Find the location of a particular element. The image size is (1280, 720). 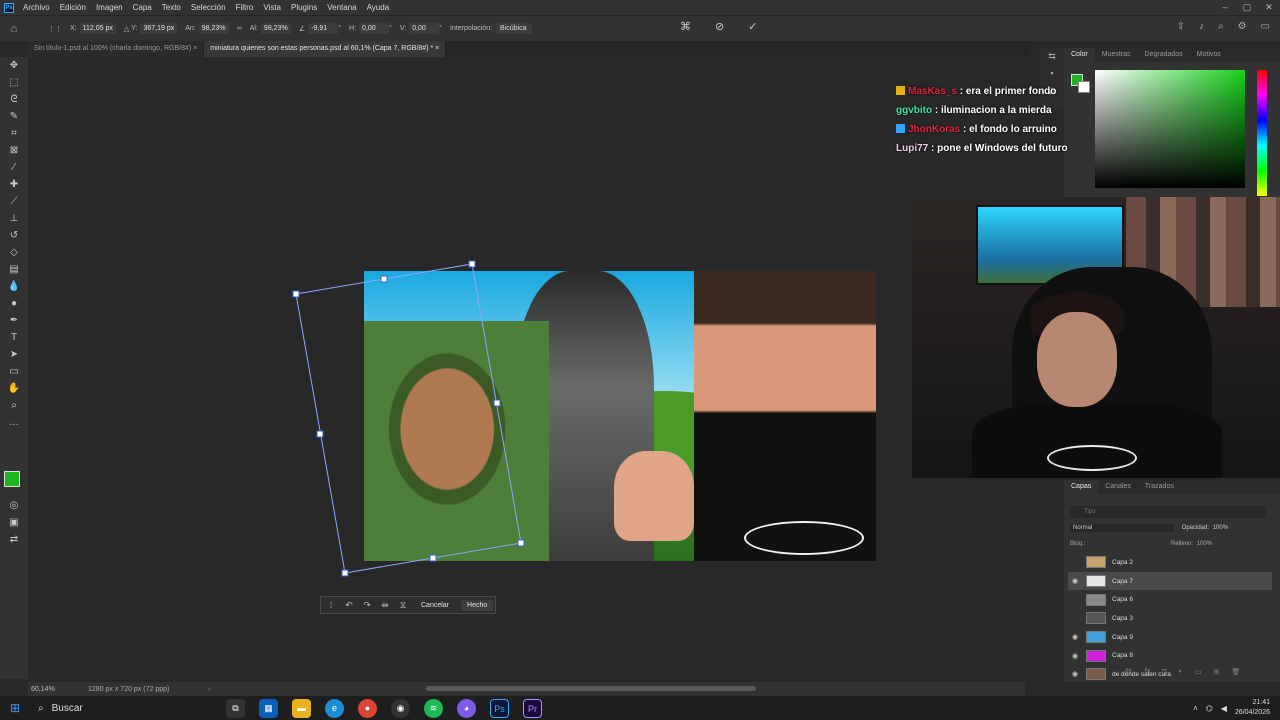

y-value: 367,19 px is located at coordinates (159, 28).